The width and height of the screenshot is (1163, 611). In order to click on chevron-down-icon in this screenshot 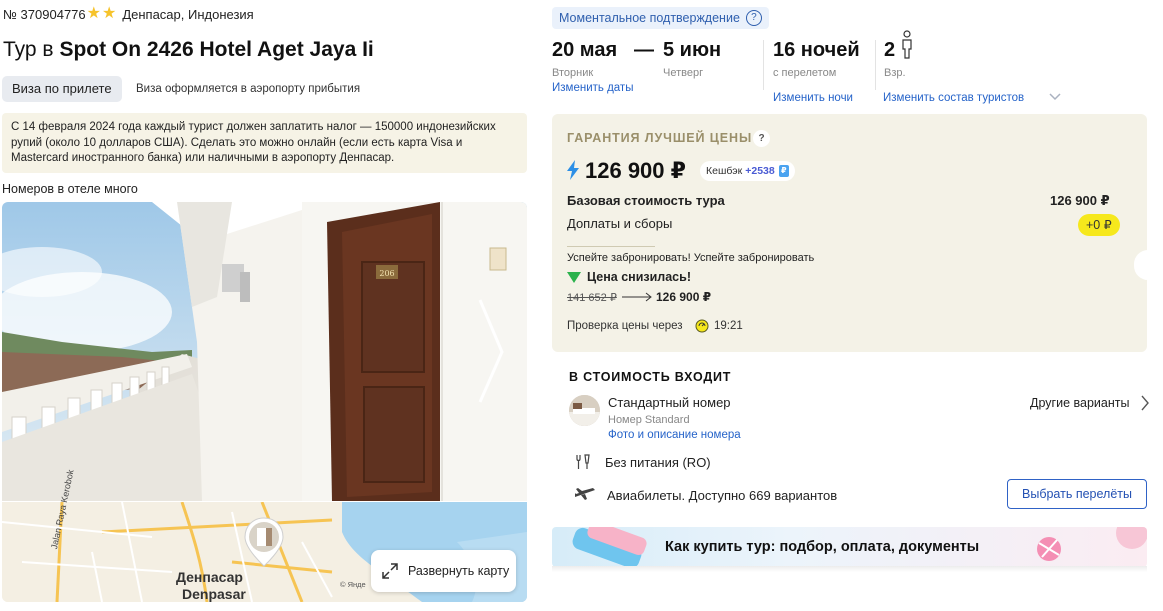, I will do `click(1055, 97)`.